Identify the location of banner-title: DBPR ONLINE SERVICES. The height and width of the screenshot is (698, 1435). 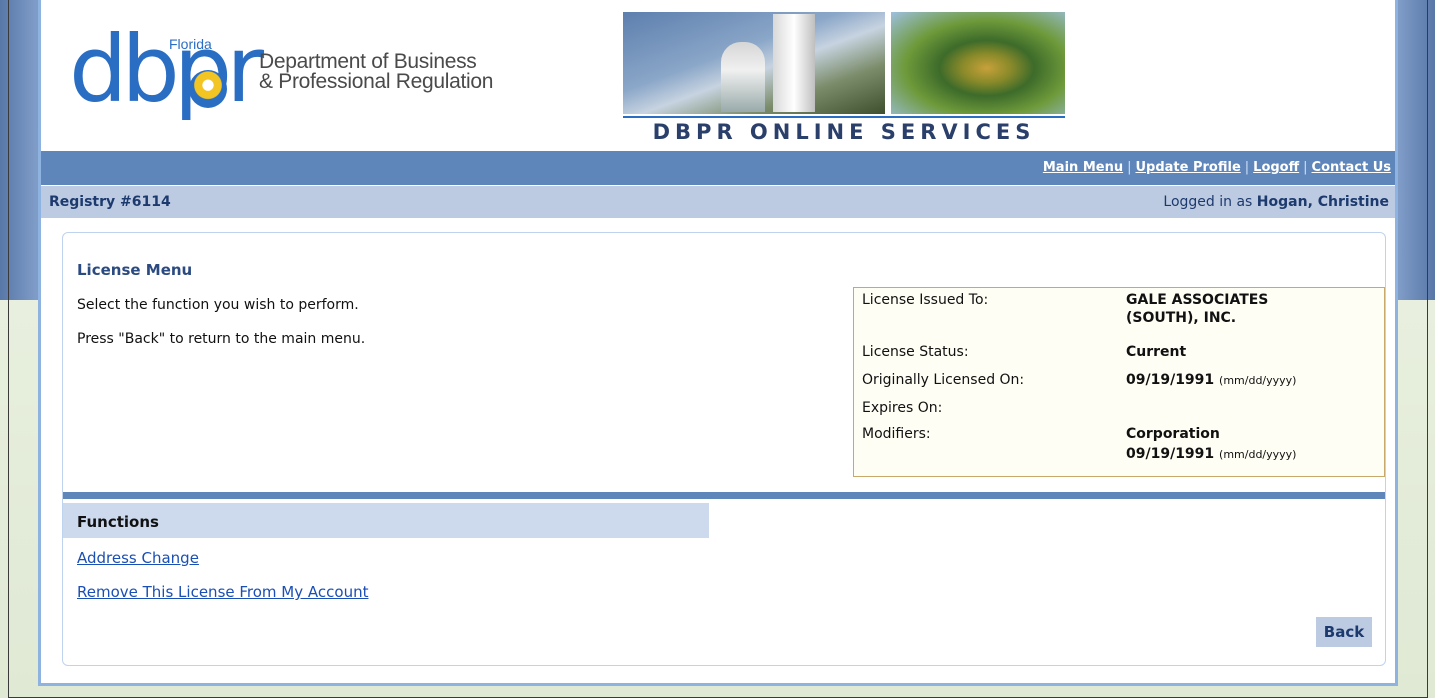
(844, 130).